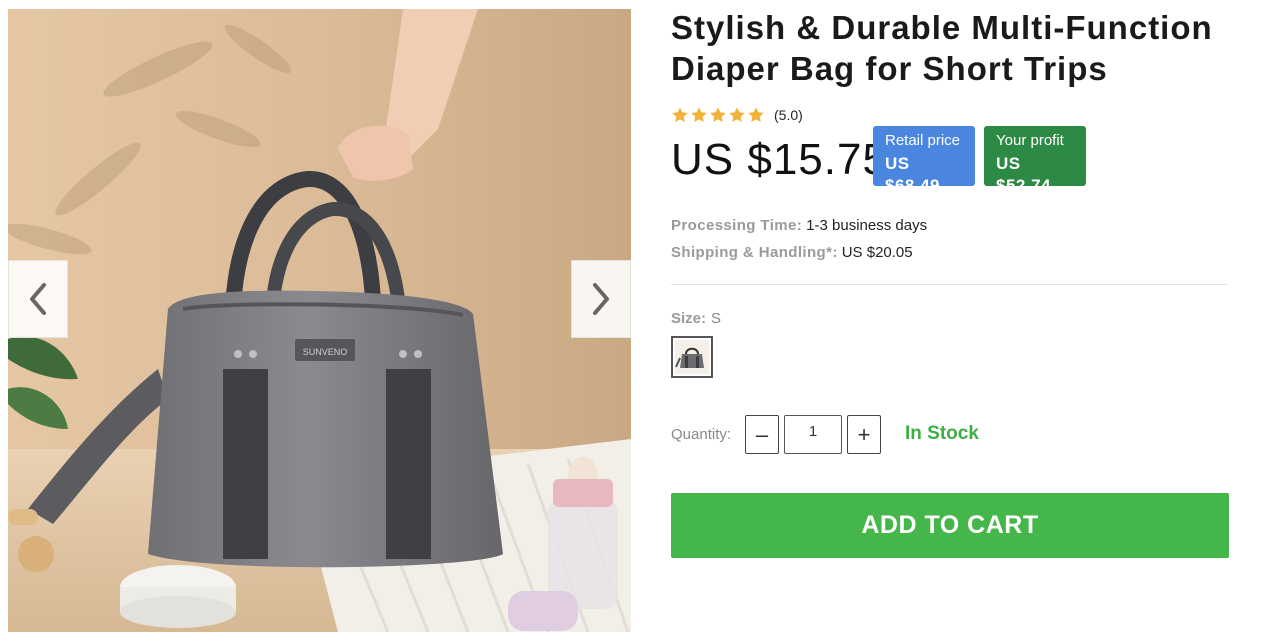  I want to click on gallery-prev-button, so click(38, 299).